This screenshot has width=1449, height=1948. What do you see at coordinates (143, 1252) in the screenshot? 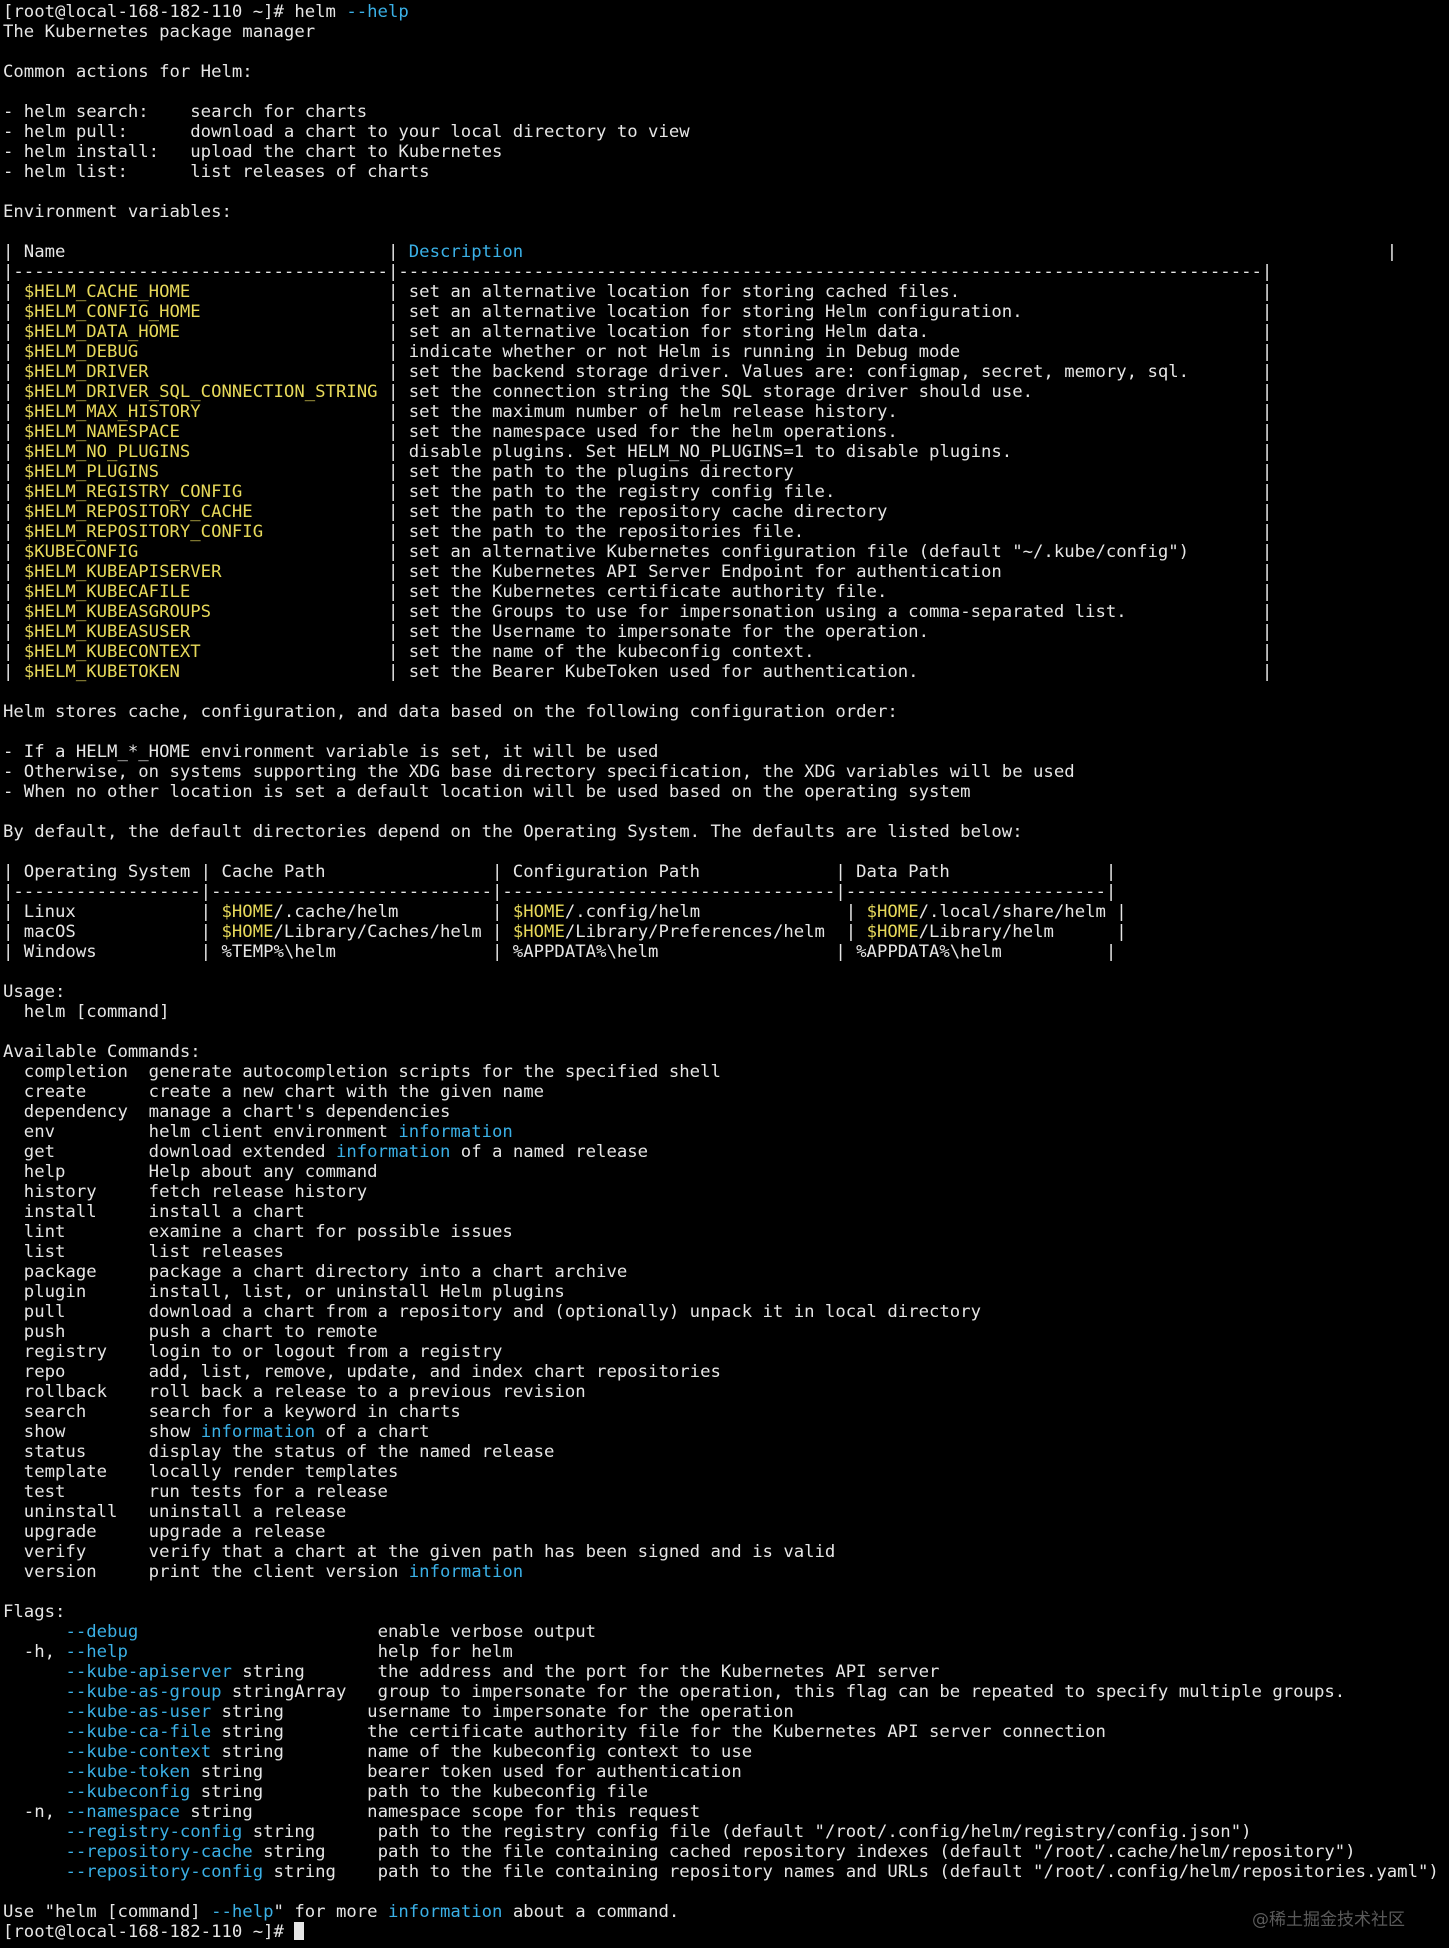
I see `terminal-text: list list releases` at bounding box center [143, 1252].